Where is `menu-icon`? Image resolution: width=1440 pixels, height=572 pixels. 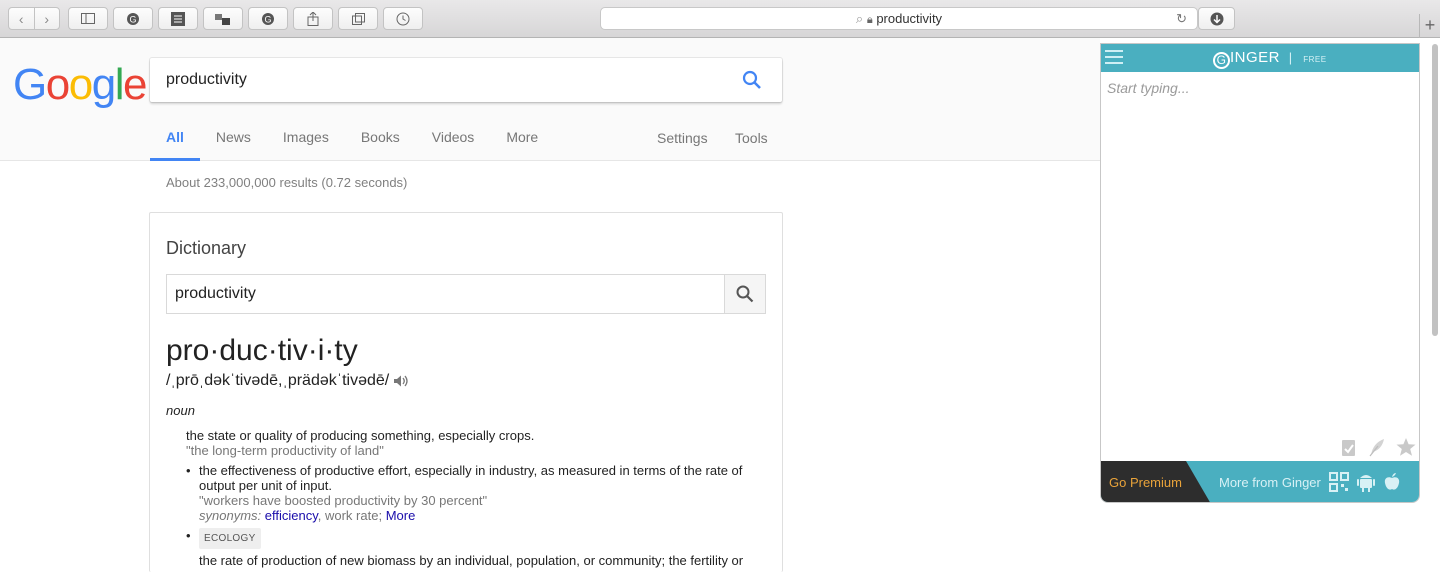
menu-icon is located at coordinates (1114, 59).